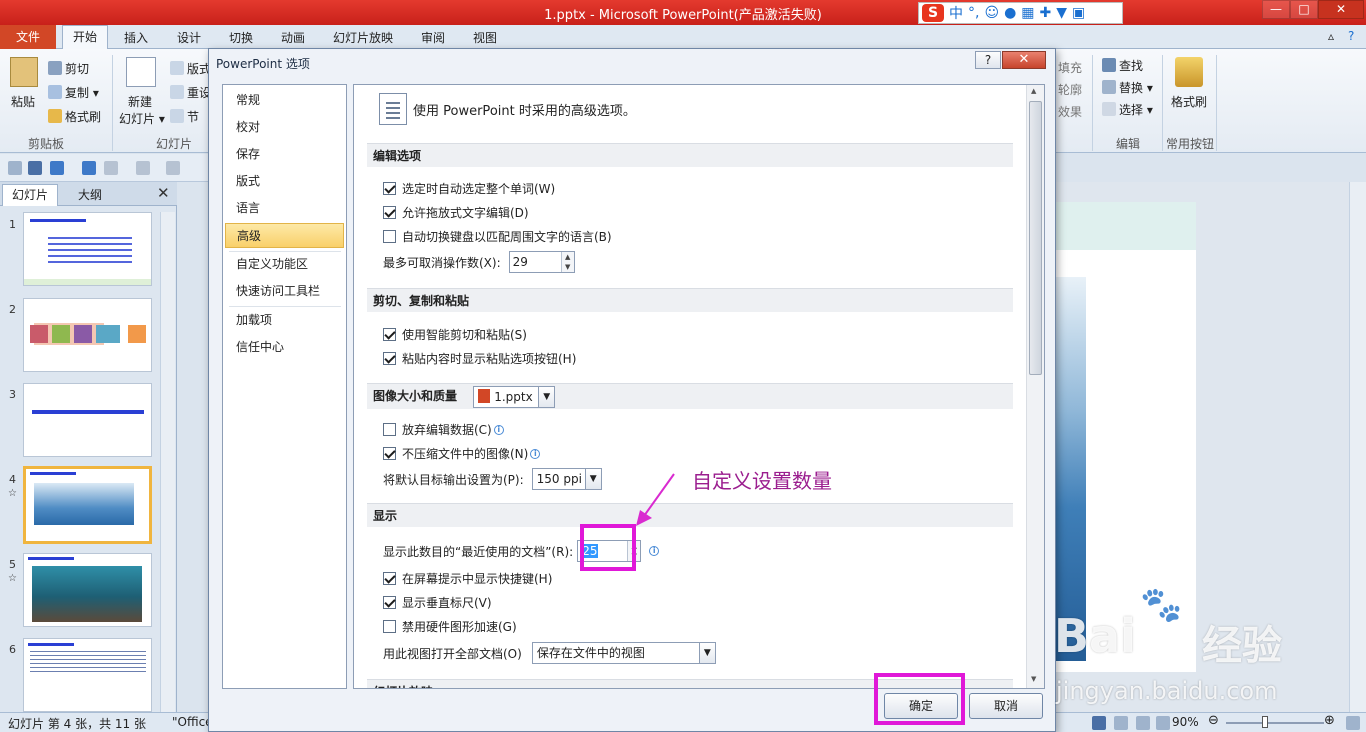 The height and width of the screenshot is (732, 1366). I want to click on maximize-button: □, so click(1304, 9).